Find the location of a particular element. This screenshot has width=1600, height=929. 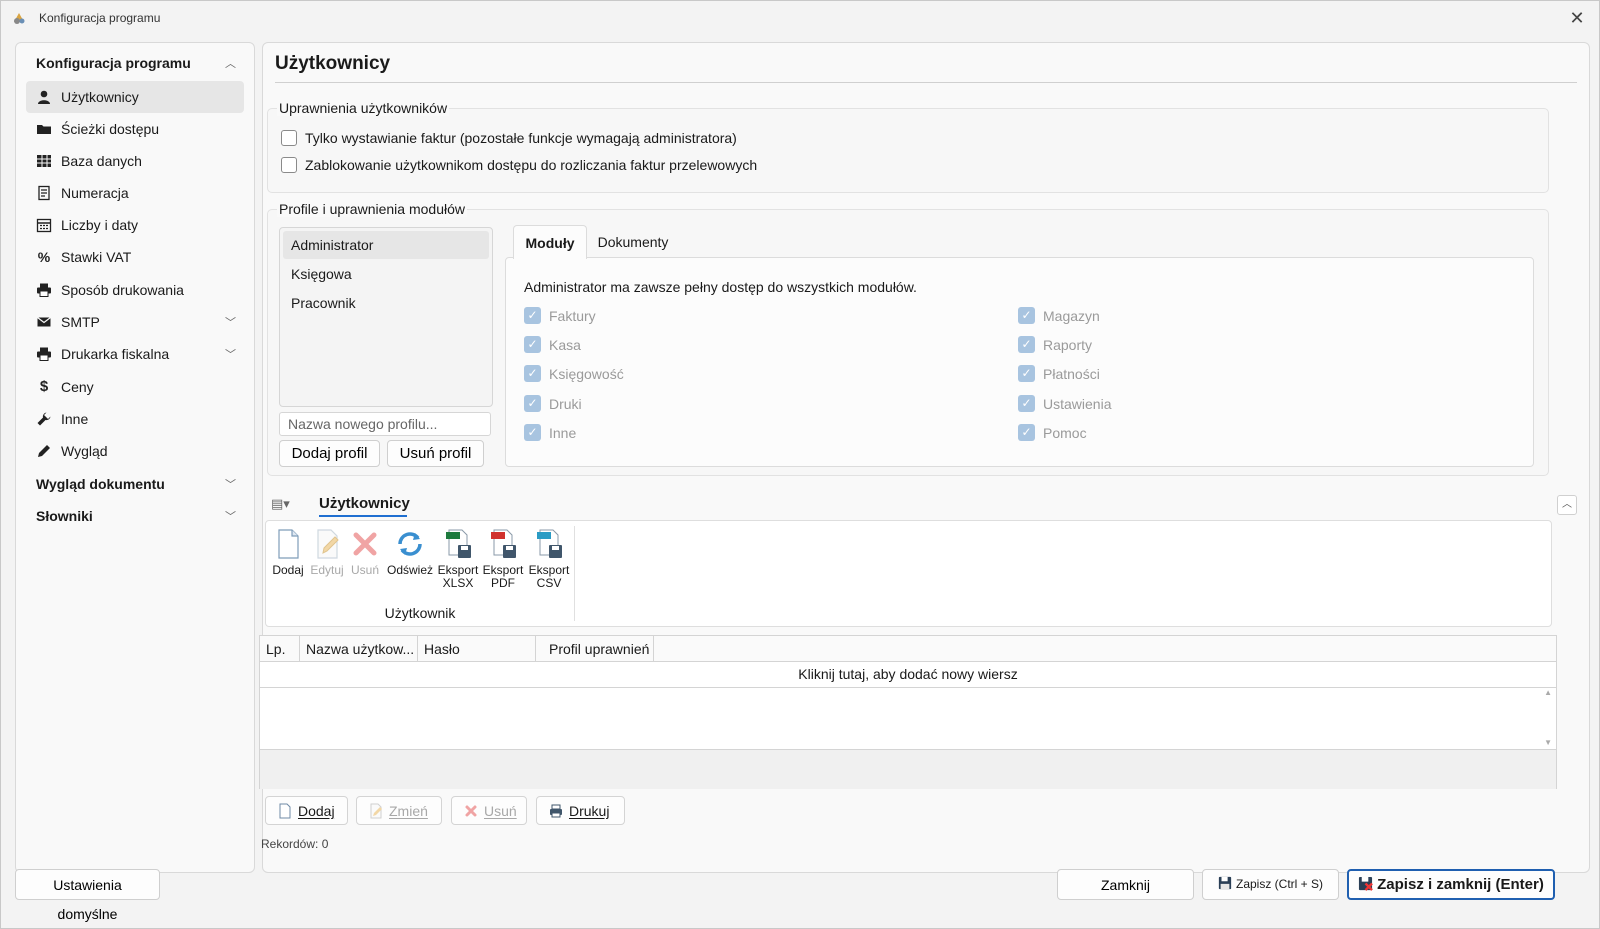

sidebar-item-appearance: Wygląd is located at coordinates (135, 451).